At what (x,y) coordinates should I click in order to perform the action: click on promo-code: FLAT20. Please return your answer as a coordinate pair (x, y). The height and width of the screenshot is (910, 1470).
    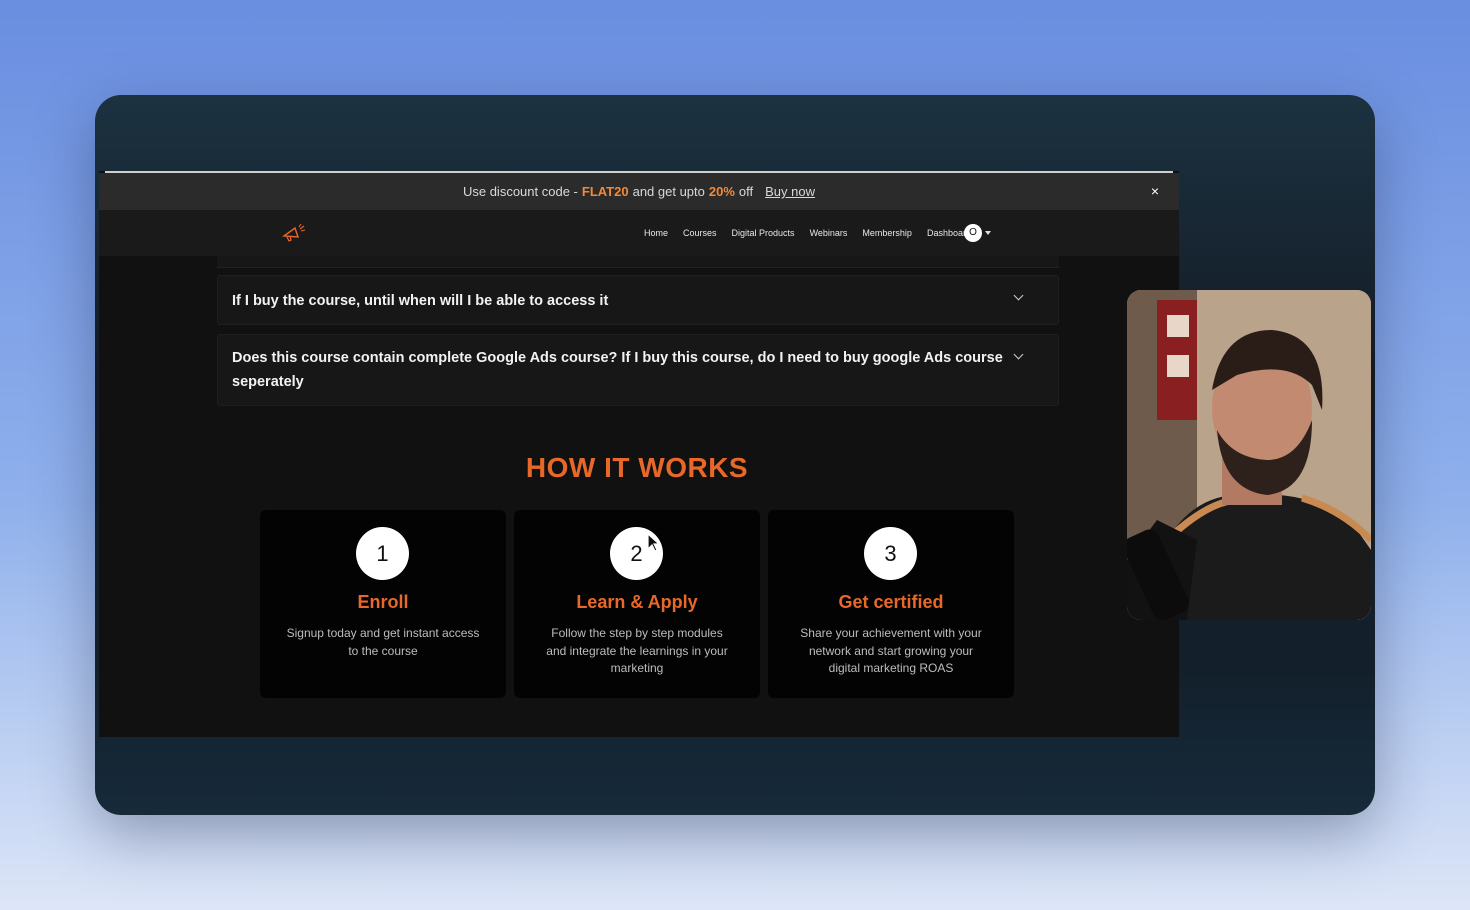
    Looking at the image, I should click on (605, 191).